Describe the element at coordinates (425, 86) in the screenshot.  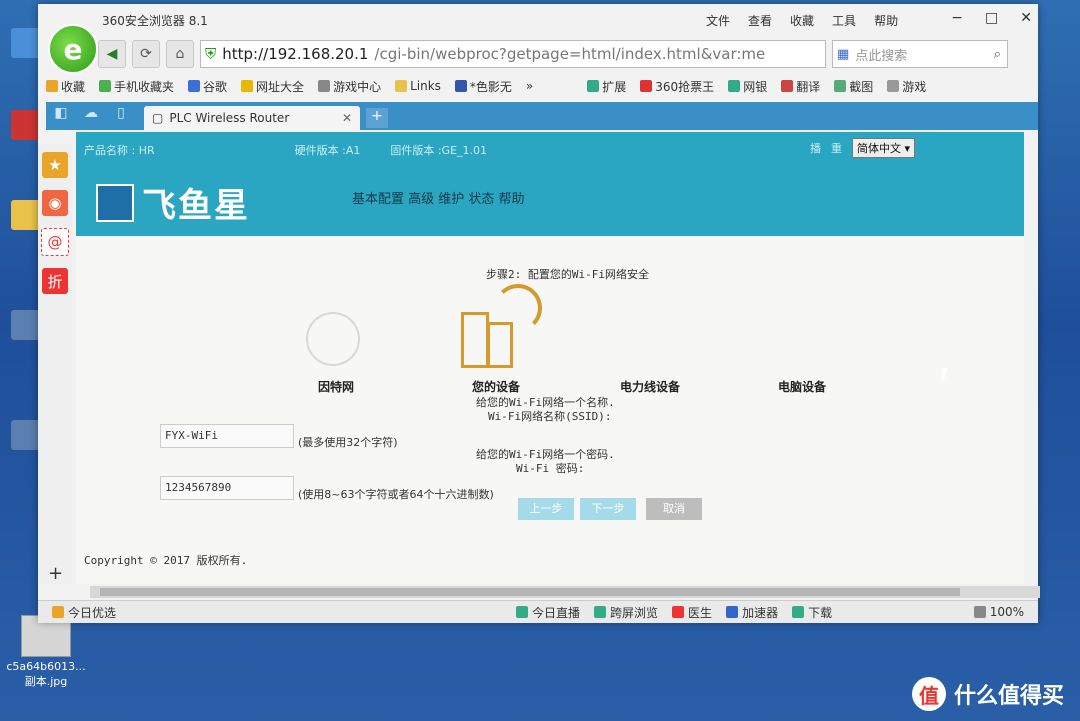
I see `bookmark-label: Links` at that location.